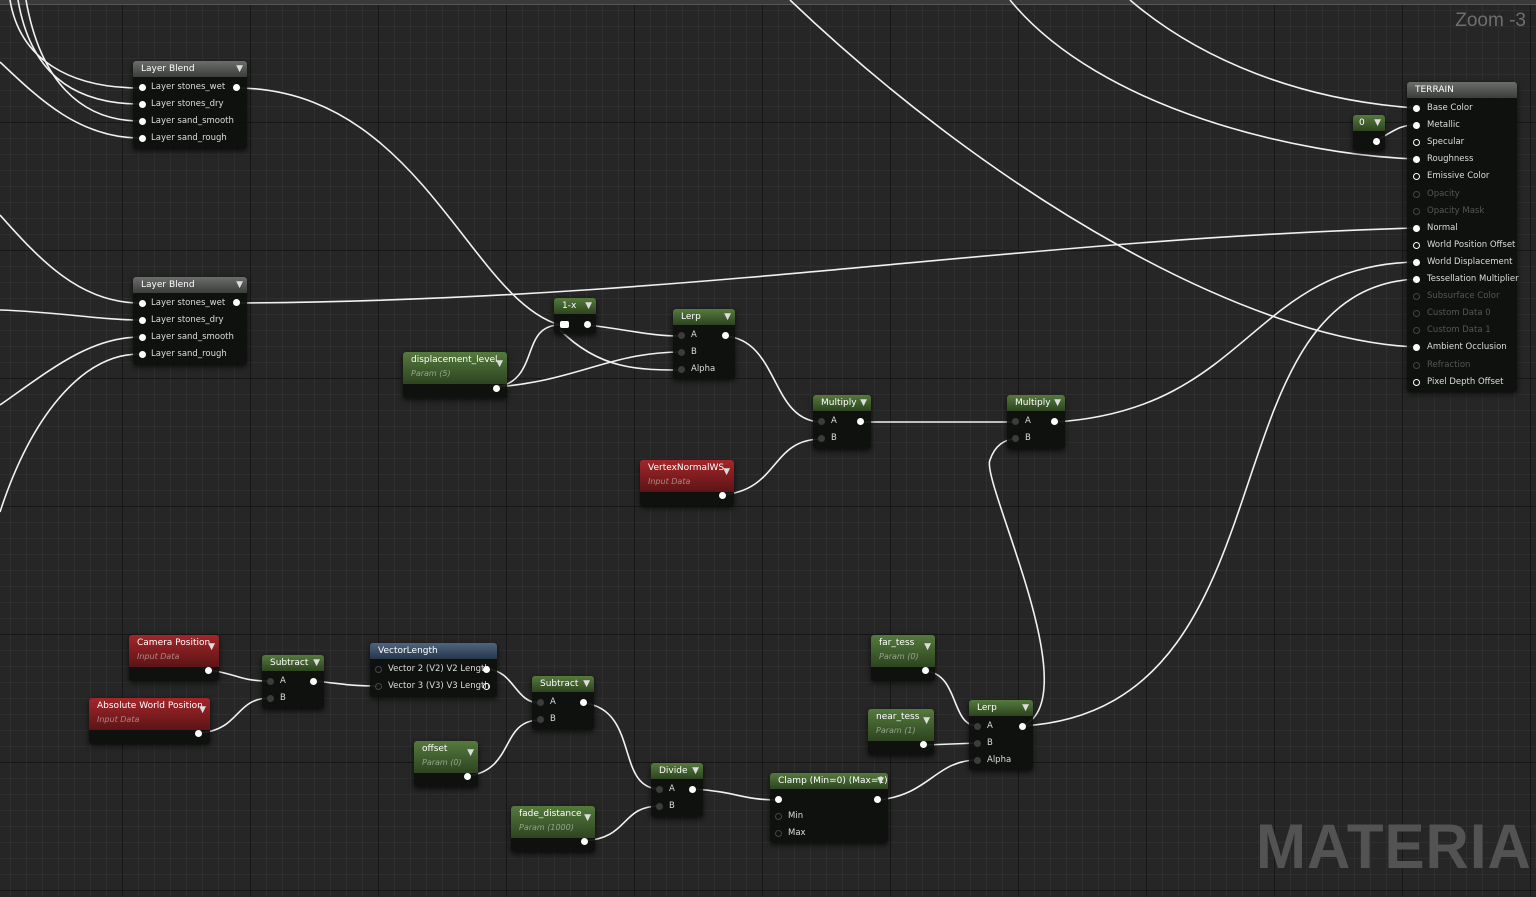 This screenshot has height=897, width=1536. I want to click on terrain-pin-row: Refraction, so click(1441, 365).